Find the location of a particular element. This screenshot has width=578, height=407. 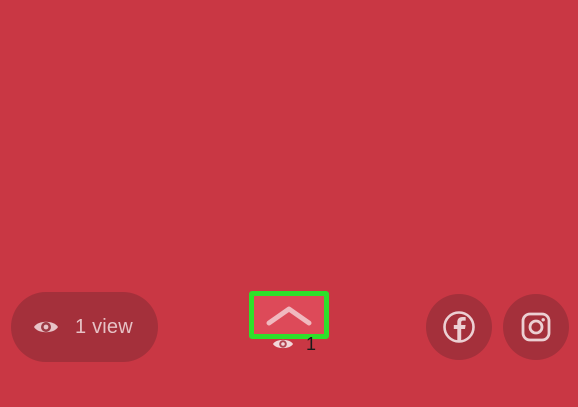

instagram-icon is located at coordinates (536, 327).